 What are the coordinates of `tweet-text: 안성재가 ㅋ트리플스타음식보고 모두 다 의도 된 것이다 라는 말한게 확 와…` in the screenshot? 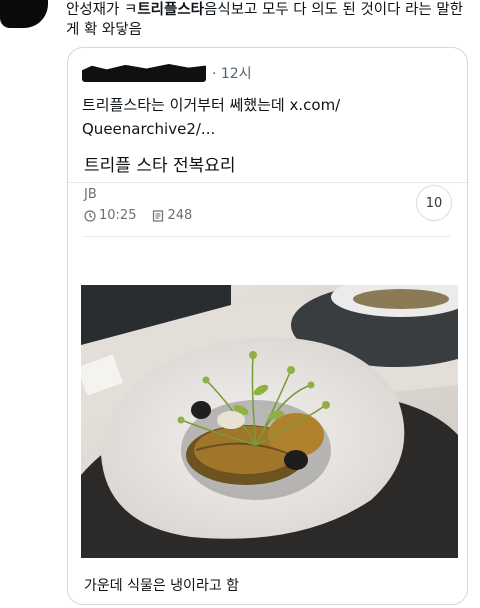 It's located at (271, 20).